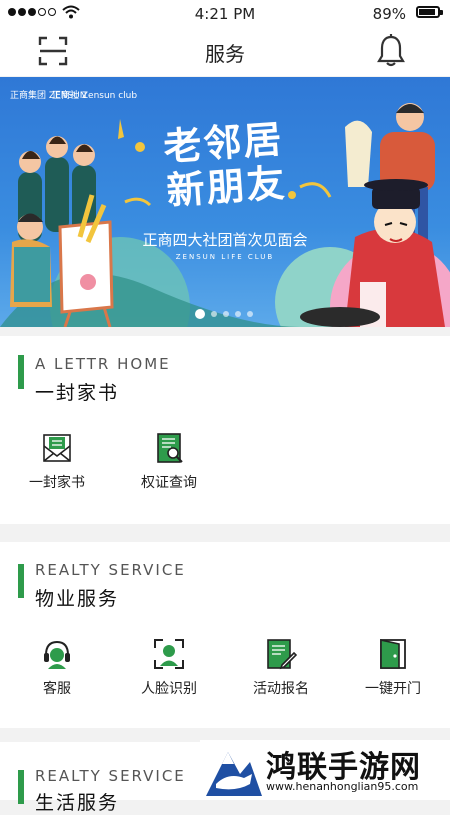 Image resolution: width=450 pixels, height=815 pixels. Describe the element at coordinates (325, 770) in the screenshot. I see `site-watermark: 鸿联手游网 www.henanhonglian95.com` at that location.